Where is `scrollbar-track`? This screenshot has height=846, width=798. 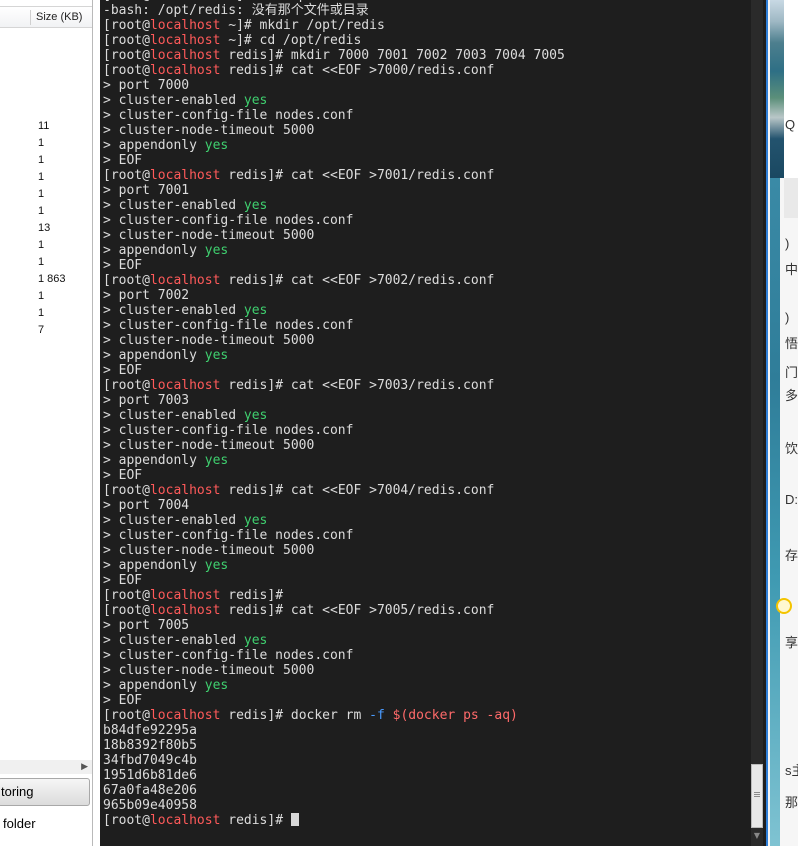
scrollbar-track is located at coordinates (757, 423).